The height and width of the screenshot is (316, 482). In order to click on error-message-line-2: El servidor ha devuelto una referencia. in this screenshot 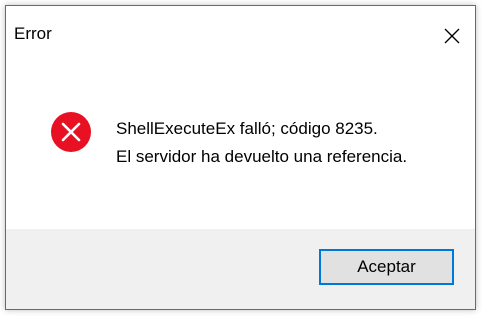, I will do `click(262, 156)`.